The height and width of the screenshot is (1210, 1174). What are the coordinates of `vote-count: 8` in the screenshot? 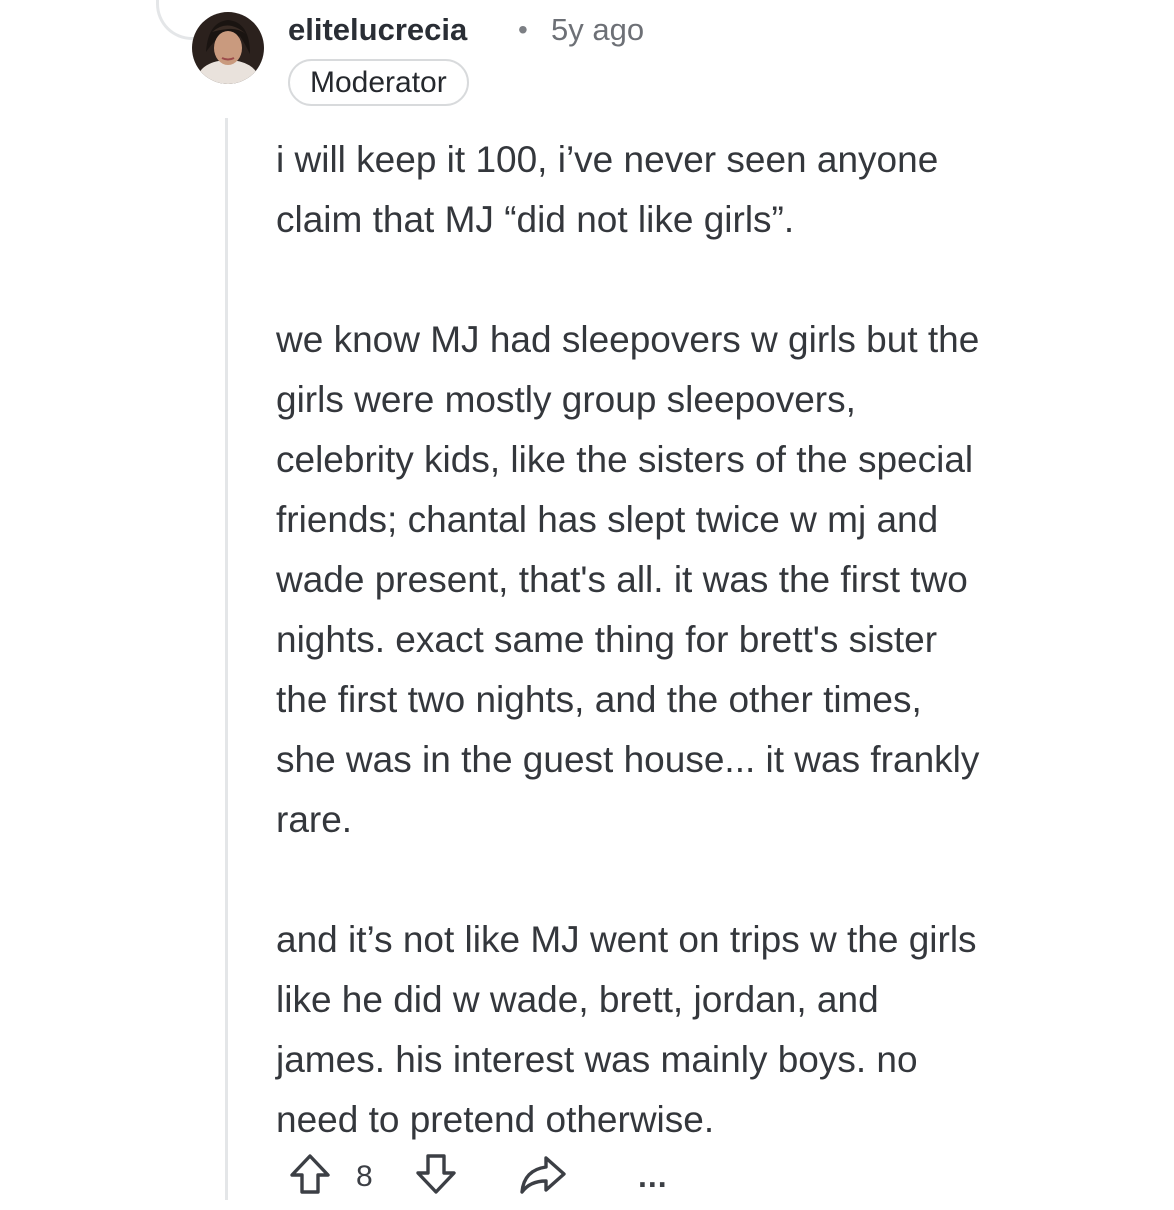 It's located at (364, 1176).